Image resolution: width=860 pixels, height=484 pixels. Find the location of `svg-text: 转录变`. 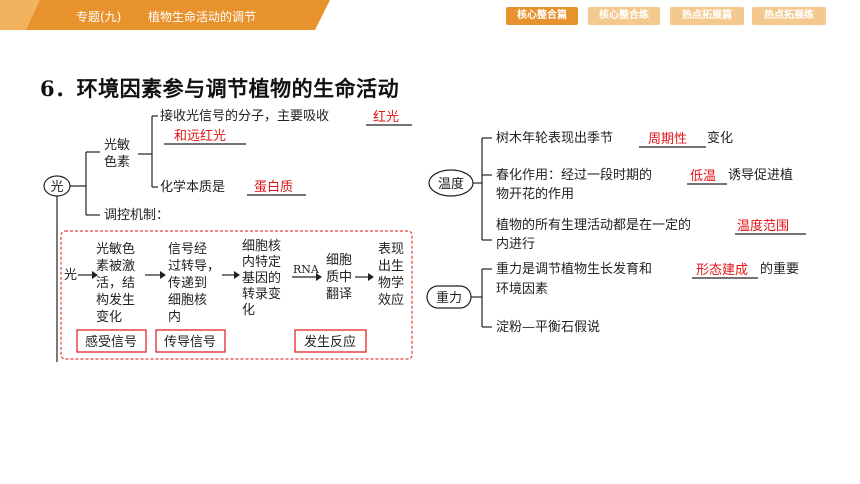

svg-text: 转录变 is located at coordinates (261, 294).